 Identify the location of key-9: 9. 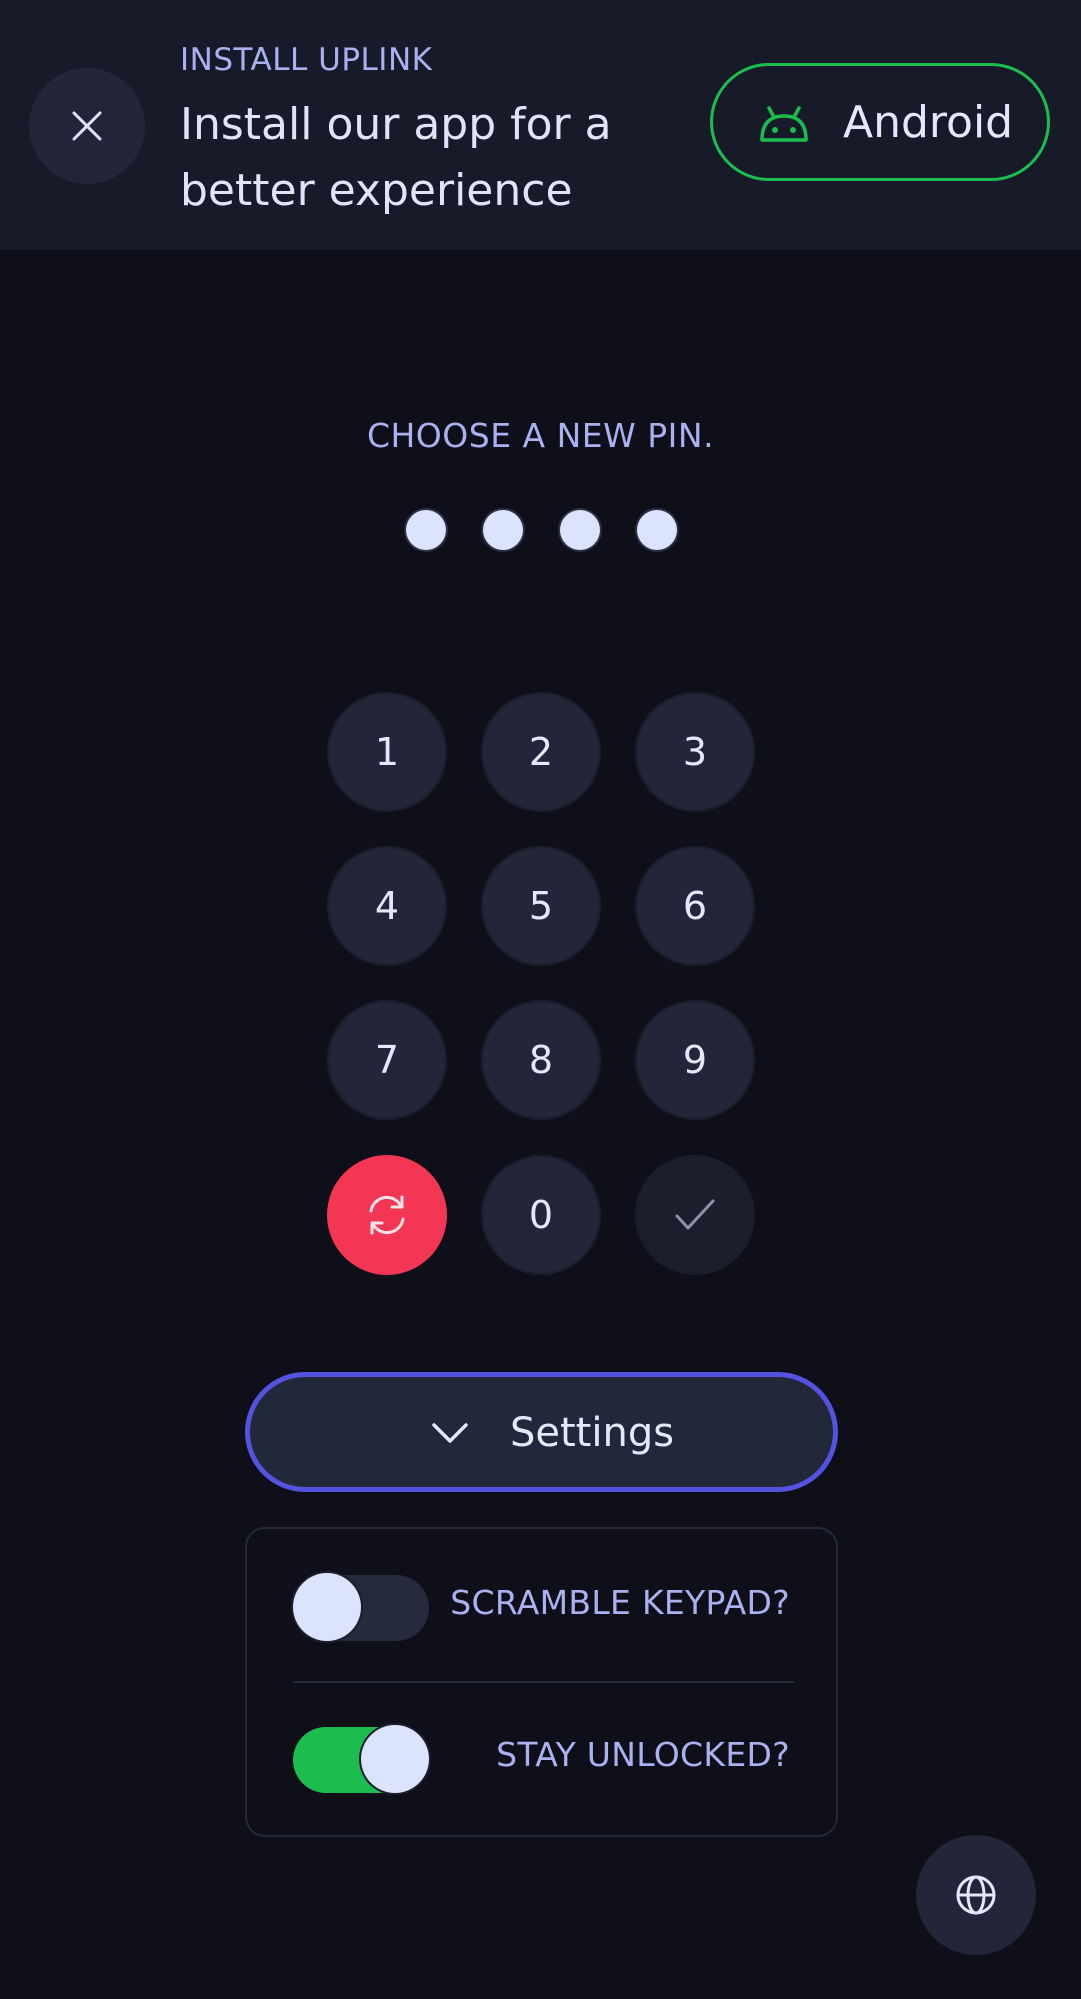
(695, 1060).